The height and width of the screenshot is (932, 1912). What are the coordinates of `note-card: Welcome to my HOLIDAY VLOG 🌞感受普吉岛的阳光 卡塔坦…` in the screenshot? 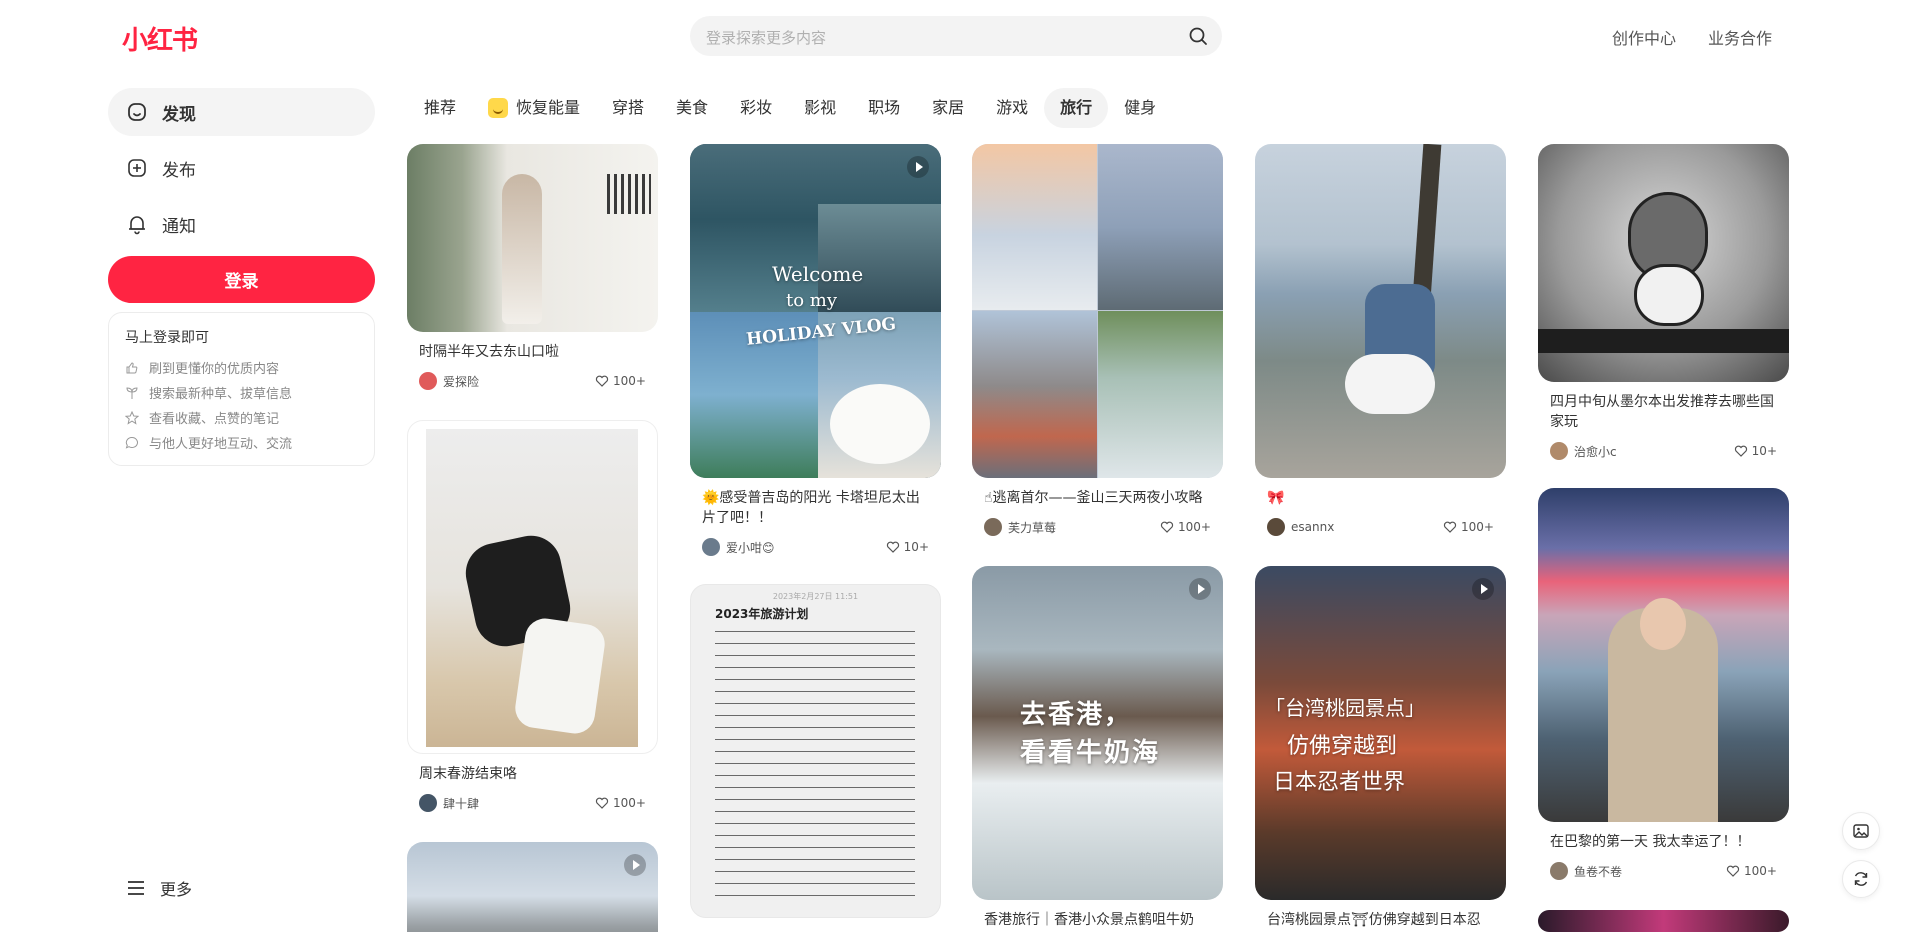 It's located at (815, 351).